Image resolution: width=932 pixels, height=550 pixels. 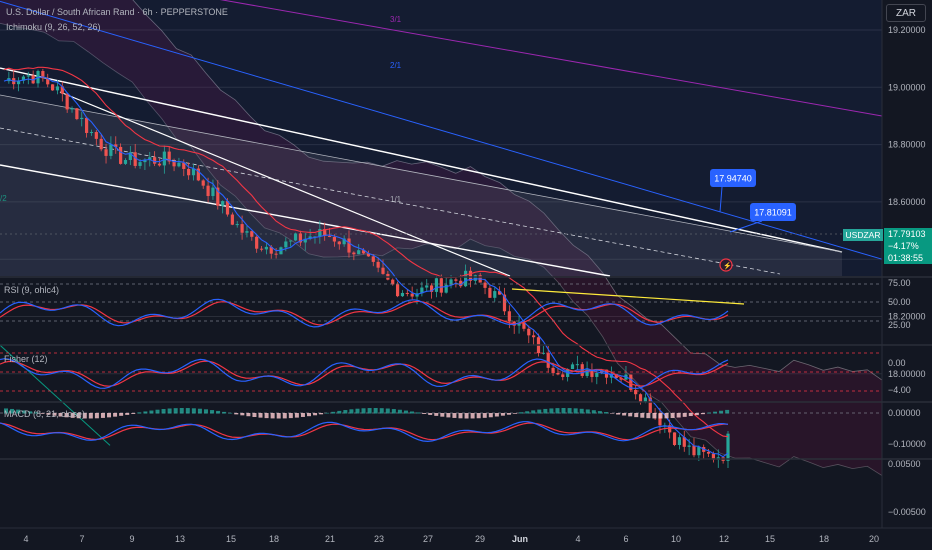 I want to click on fan-label-2-1: 2/1, so click(x=396, y=65).